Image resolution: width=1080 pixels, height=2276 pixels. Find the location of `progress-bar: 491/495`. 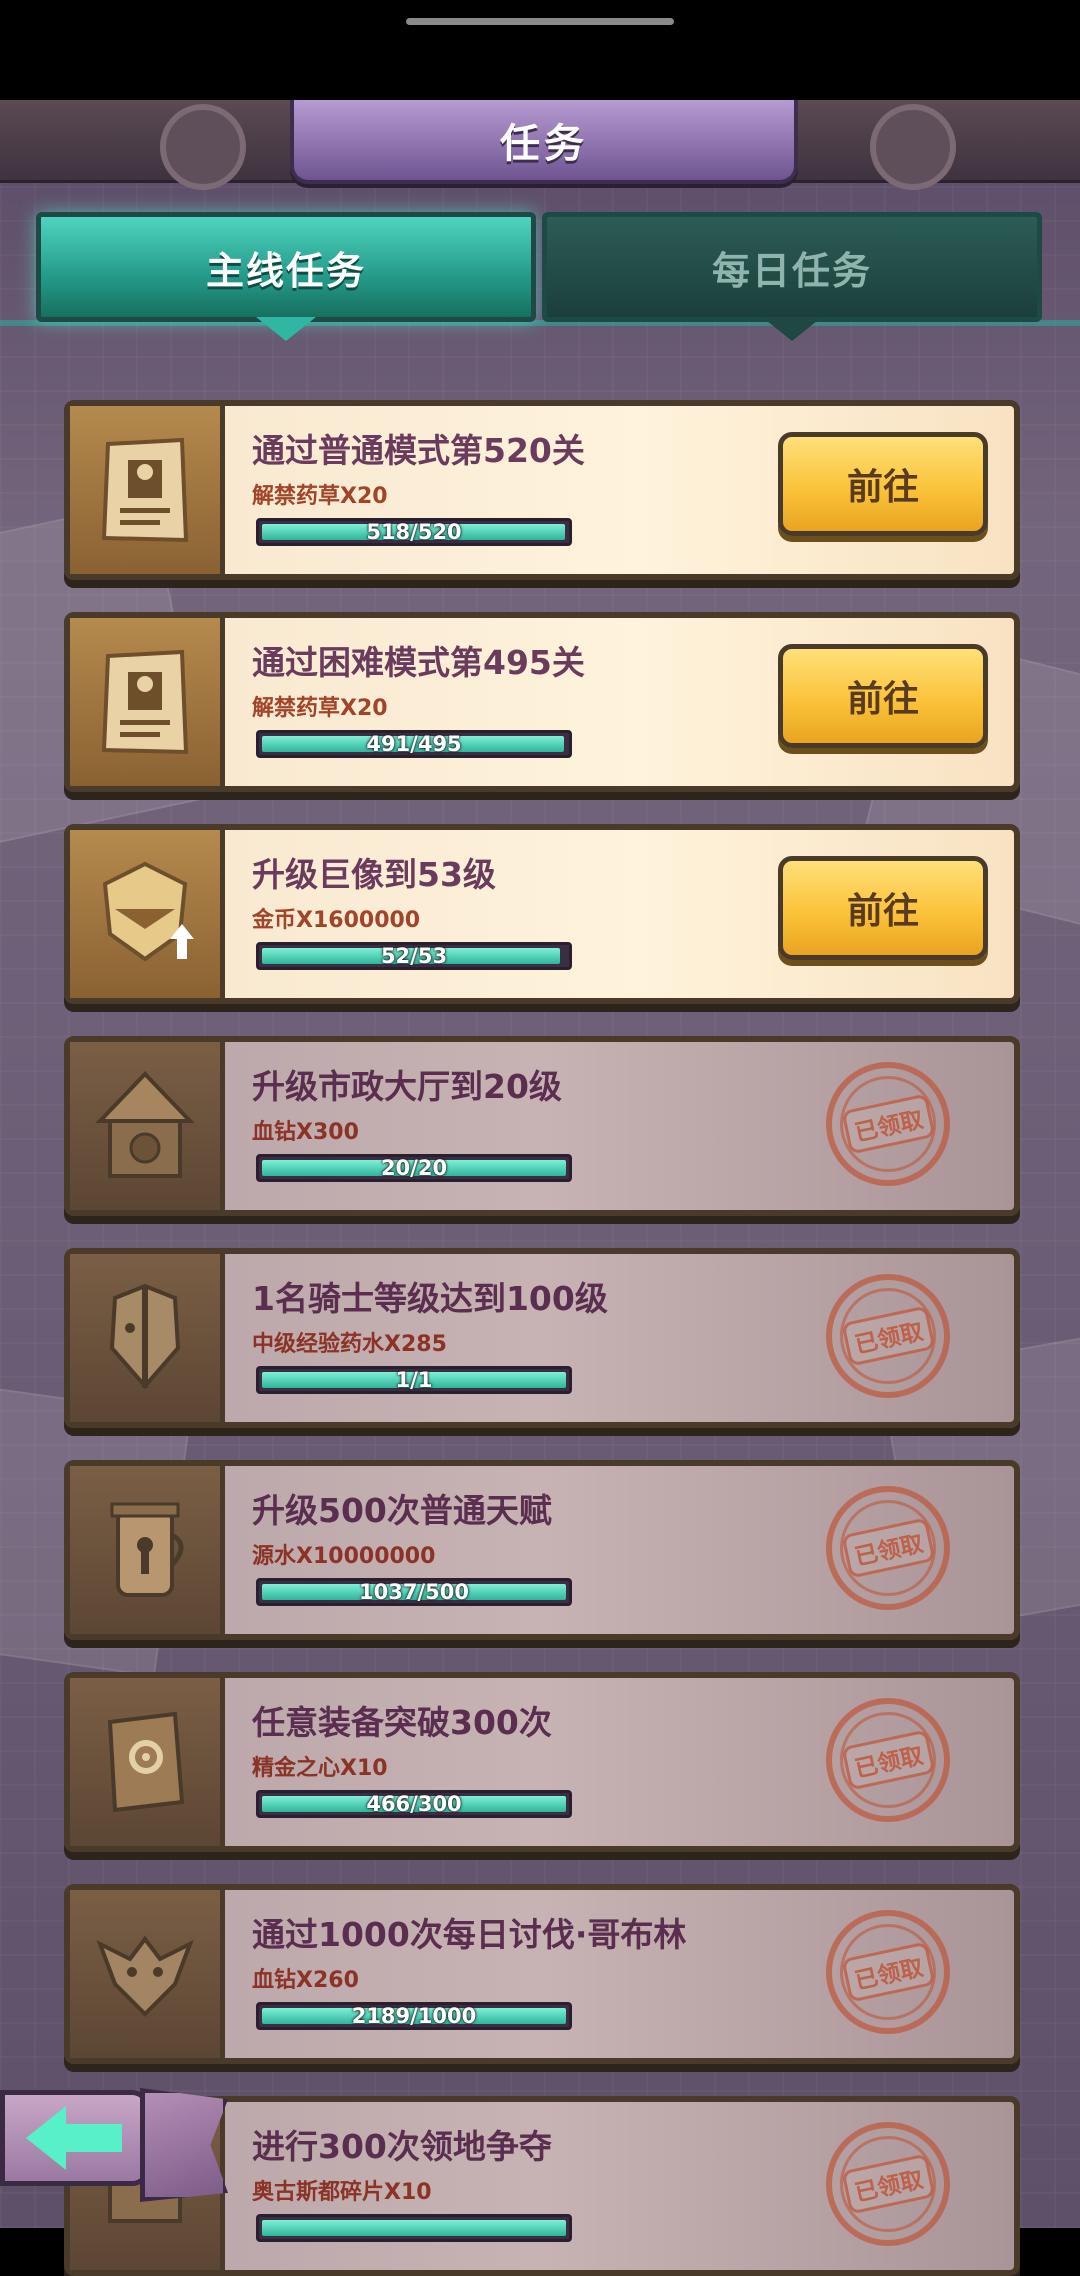

progress-bar: 491/495 is located at coordinates (414, 744).